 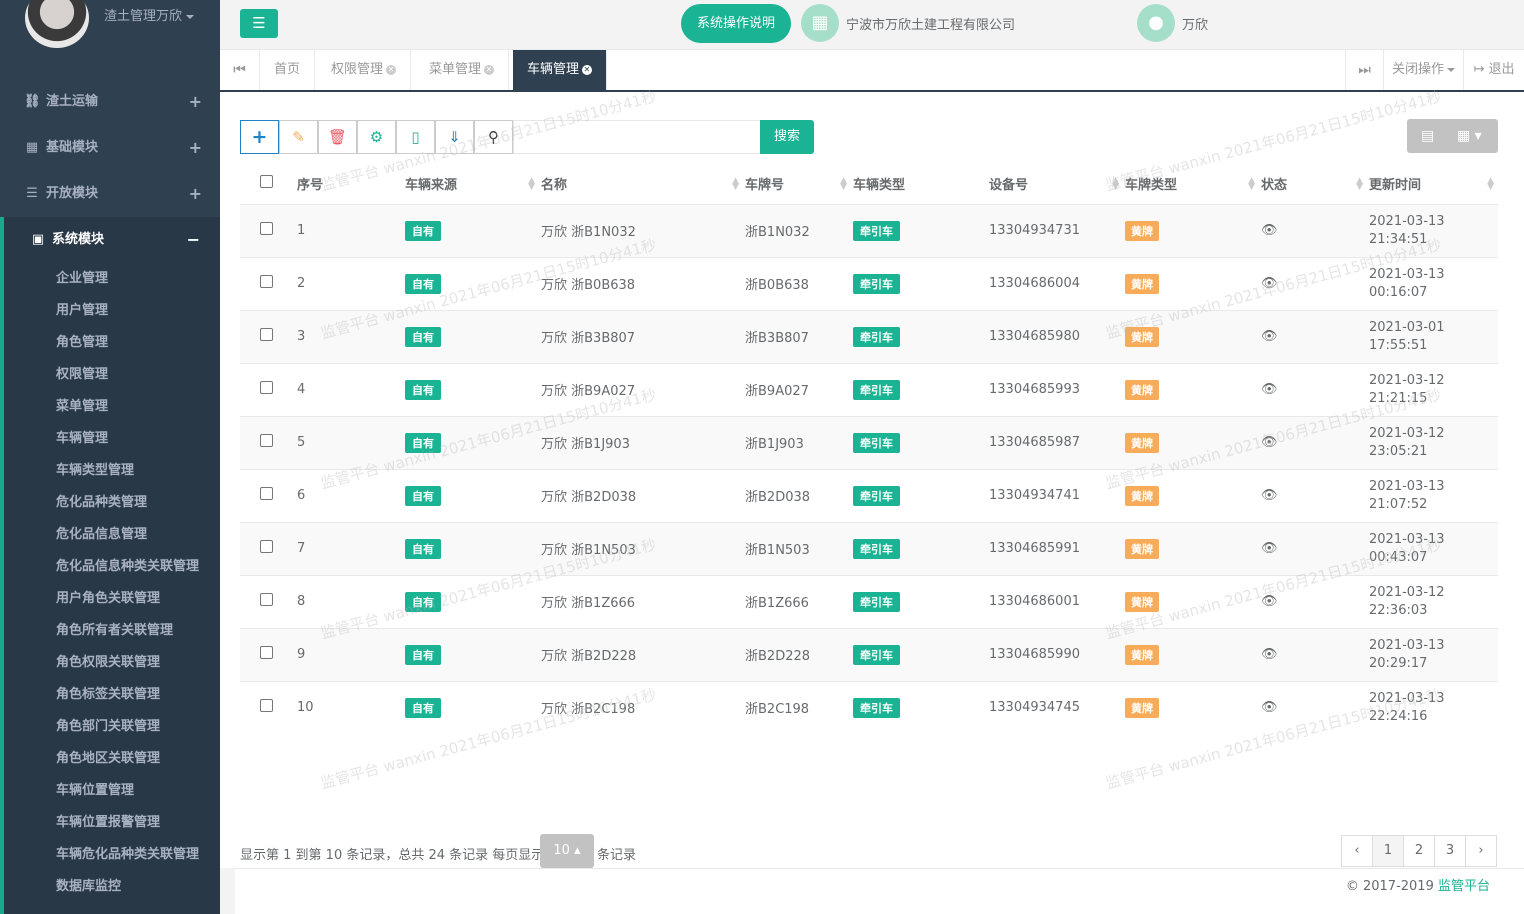 What do you see at coordinates (112, 471) in the screenshot?
I see `sub-item: 车辆类型管理` at bounding box center [112, 471].